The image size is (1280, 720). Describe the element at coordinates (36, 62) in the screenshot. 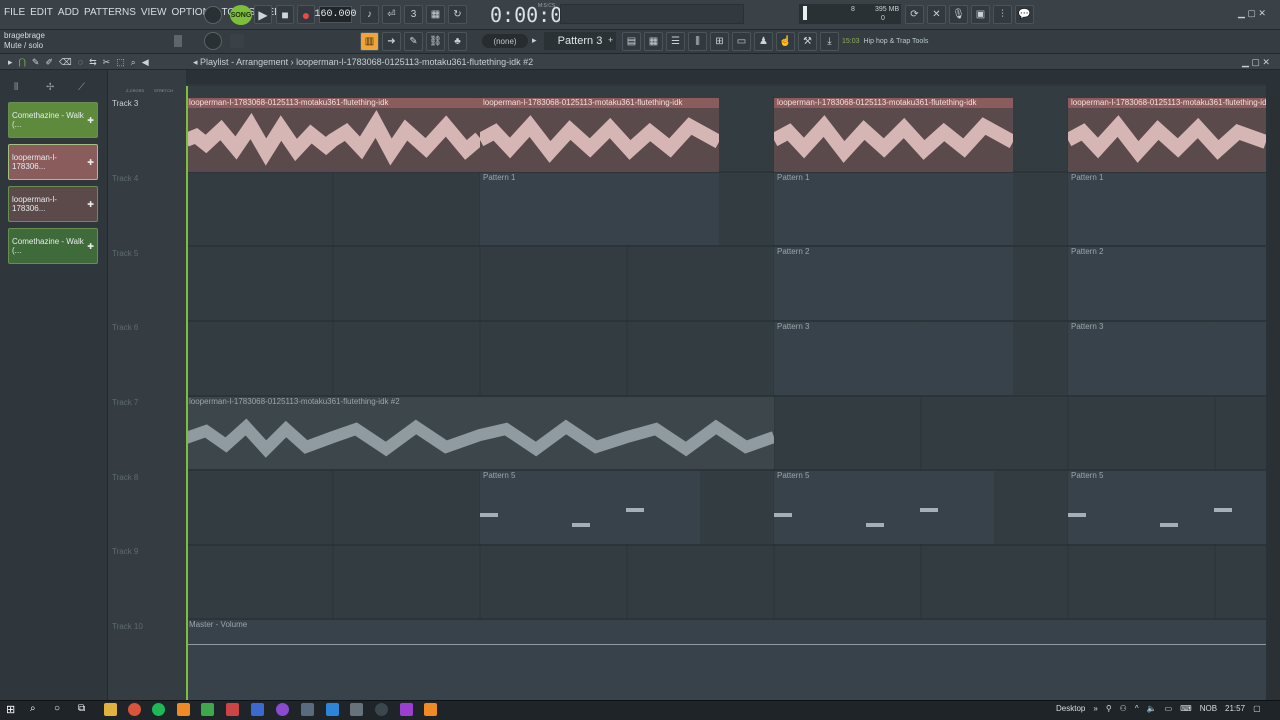

I see `draw-icon: ✎` at that location.